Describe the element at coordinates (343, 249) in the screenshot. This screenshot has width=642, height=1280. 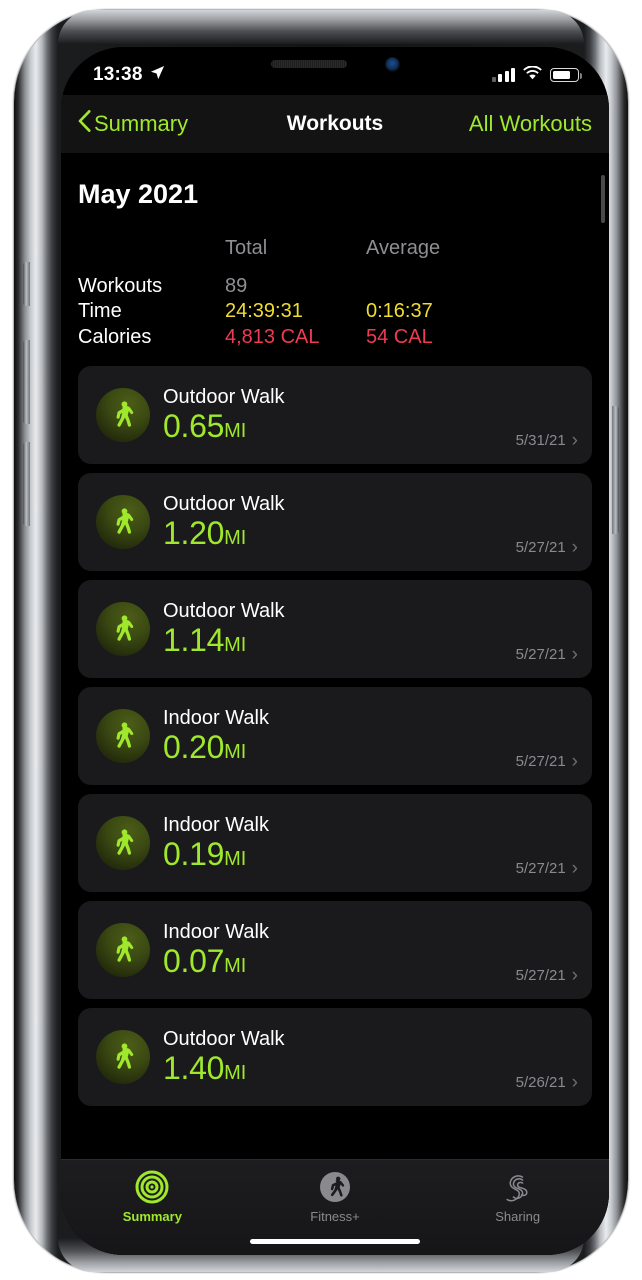
I see `stats-header-row: Total Average` at that location.